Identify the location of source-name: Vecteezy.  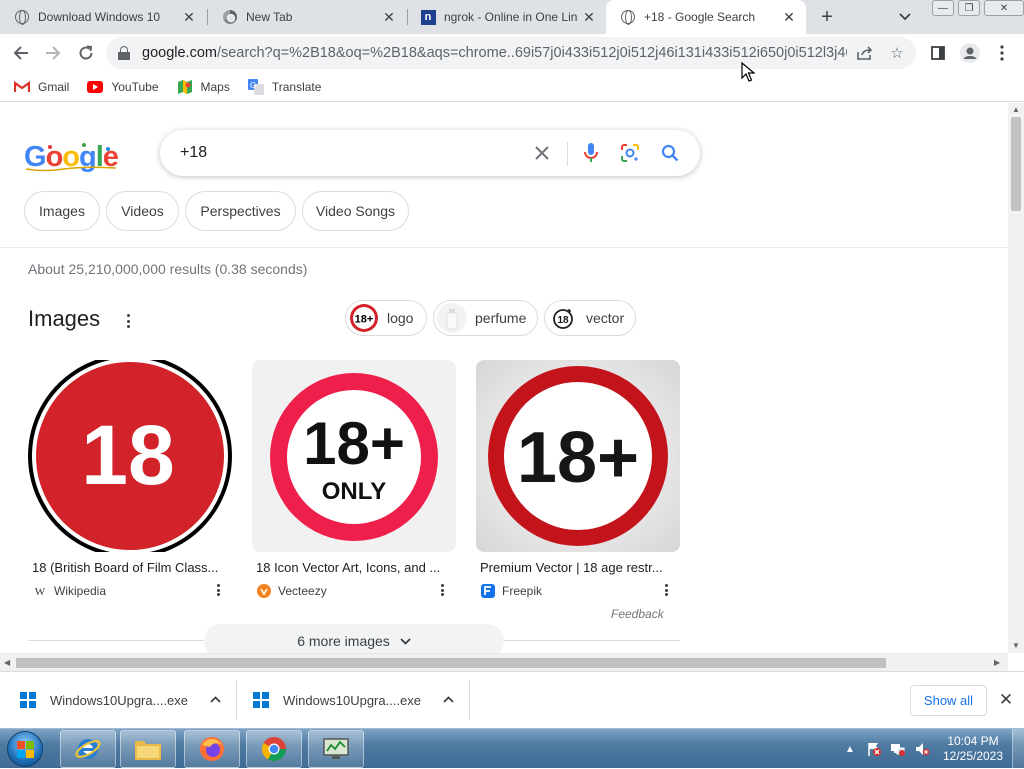
(302, 591).